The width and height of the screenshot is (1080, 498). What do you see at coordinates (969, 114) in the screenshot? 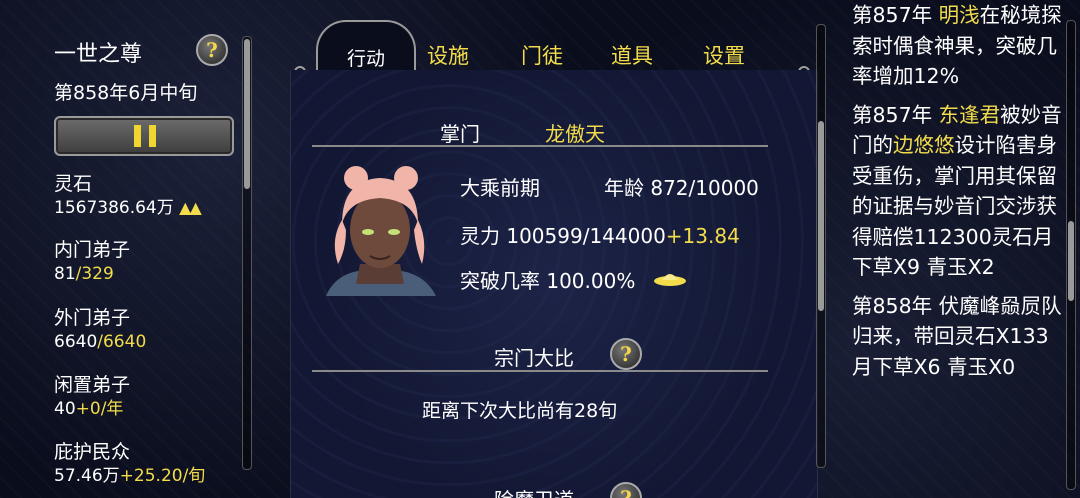
I see `log-highlight: 东逢君` at bounding box center [969, 114].